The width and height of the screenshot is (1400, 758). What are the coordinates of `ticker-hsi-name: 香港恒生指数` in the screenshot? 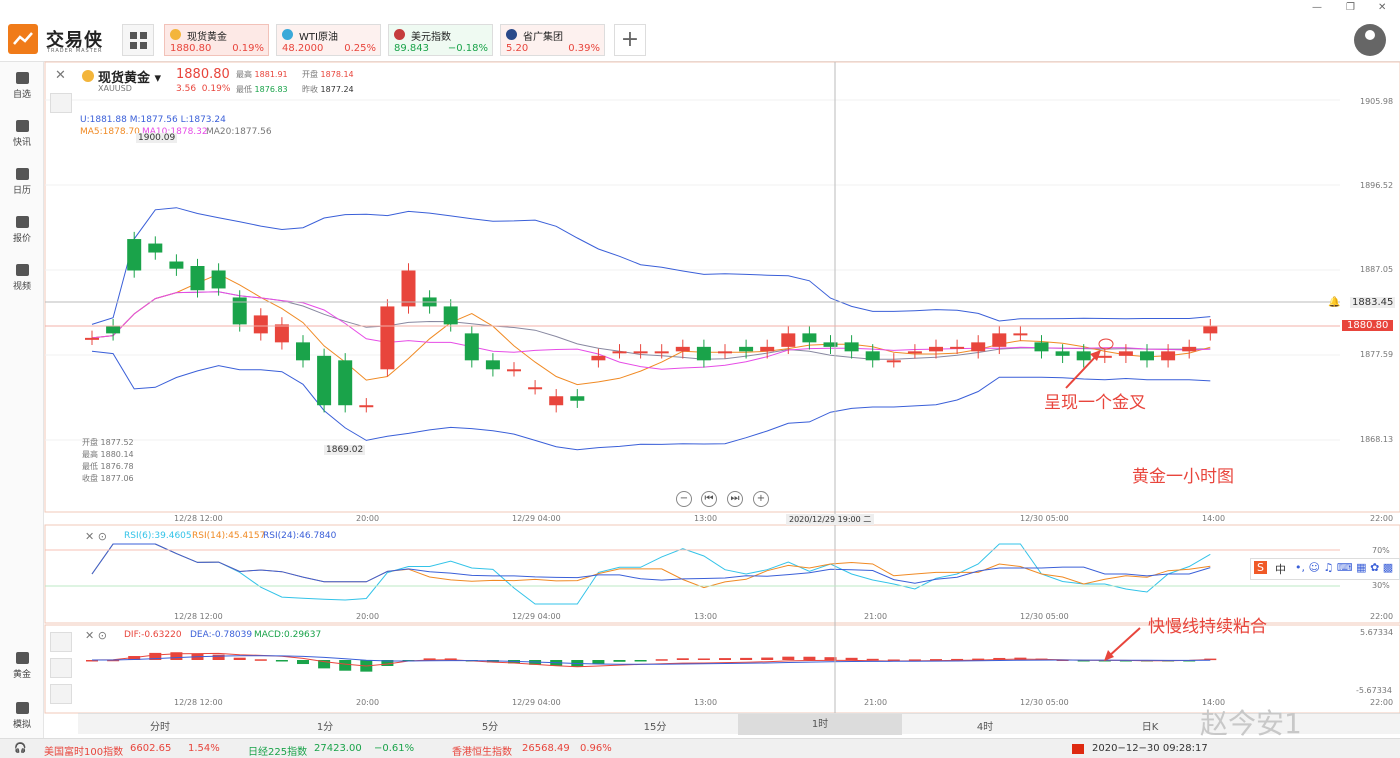 It's located at (482, 750).